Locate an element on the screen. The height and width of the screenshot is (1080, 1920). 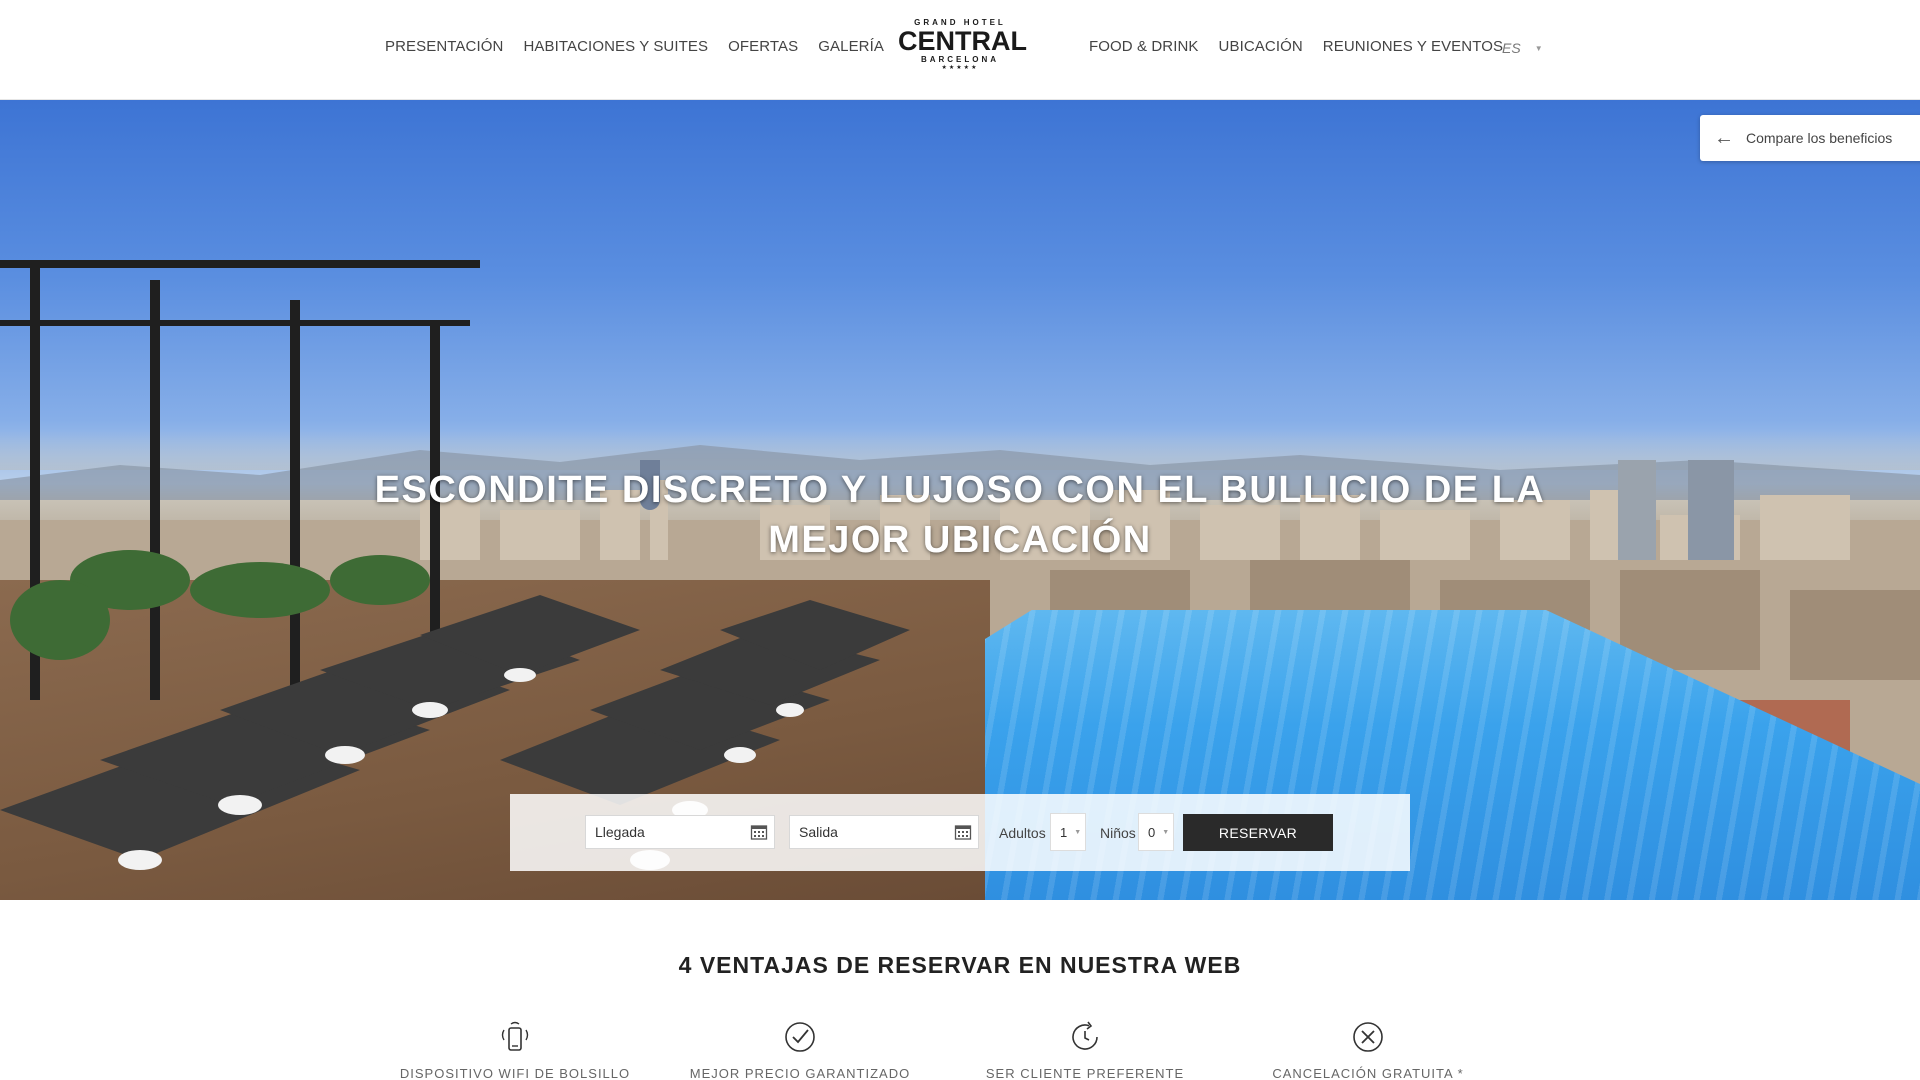
arrow-left-icon: ← is located at coordinates (1724, 138).